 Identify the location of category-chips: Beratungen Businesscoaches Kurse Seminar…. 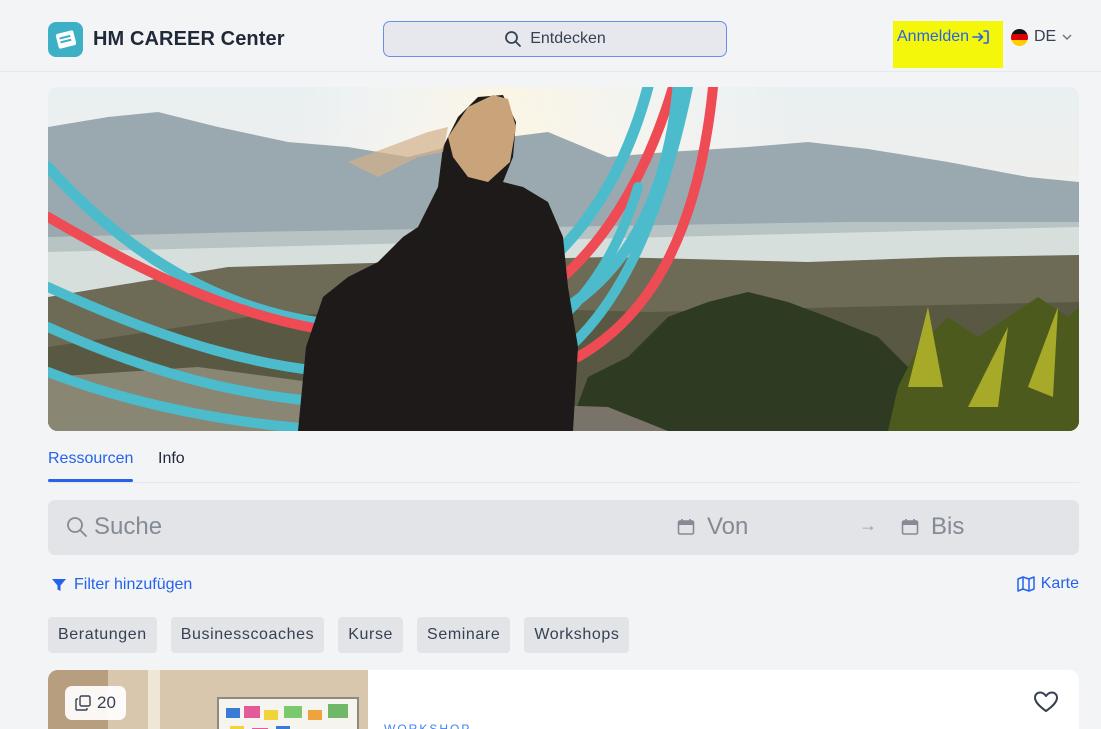
(339, 635).